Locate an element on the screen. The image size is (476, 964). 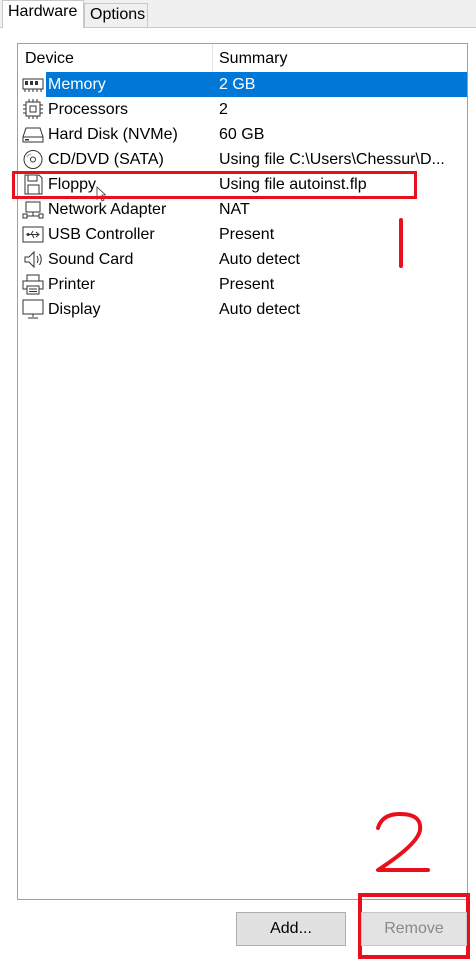
list-header: Device Summary is located at coordinates (242, 58).